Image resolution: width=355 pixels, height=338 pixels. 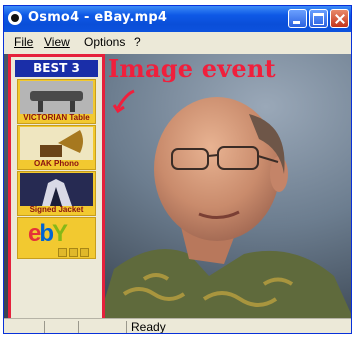 What do you see at coordinates (177, 326) in the screenshot?
I see `status-bar: Ready` at bounding box center [177, 326].